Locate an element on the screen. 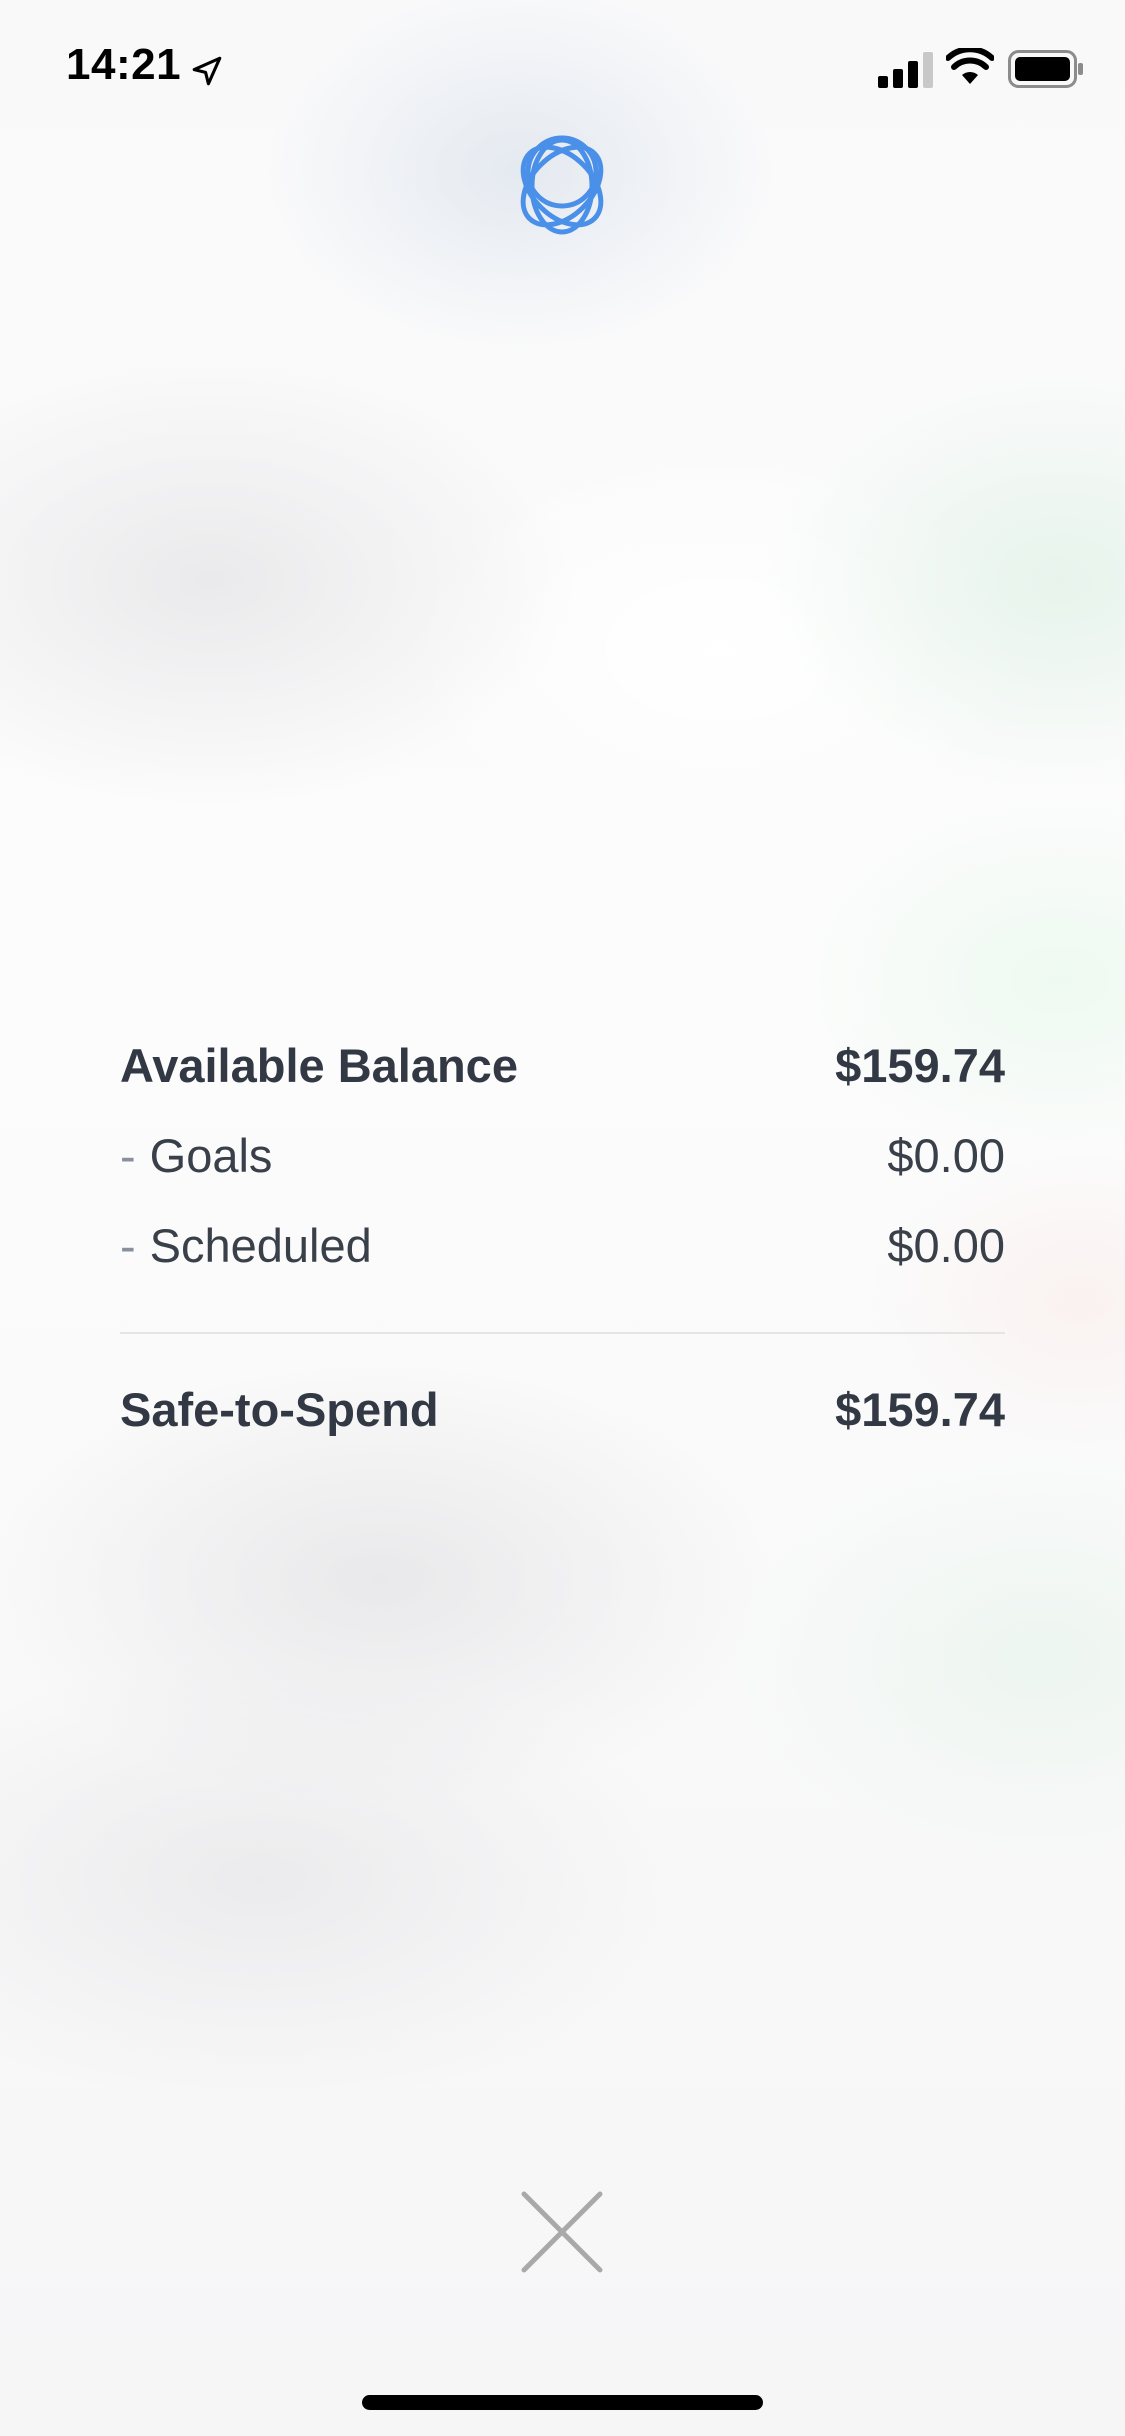  goals-minus-prefix: - is located at coordinates (128, 1155).